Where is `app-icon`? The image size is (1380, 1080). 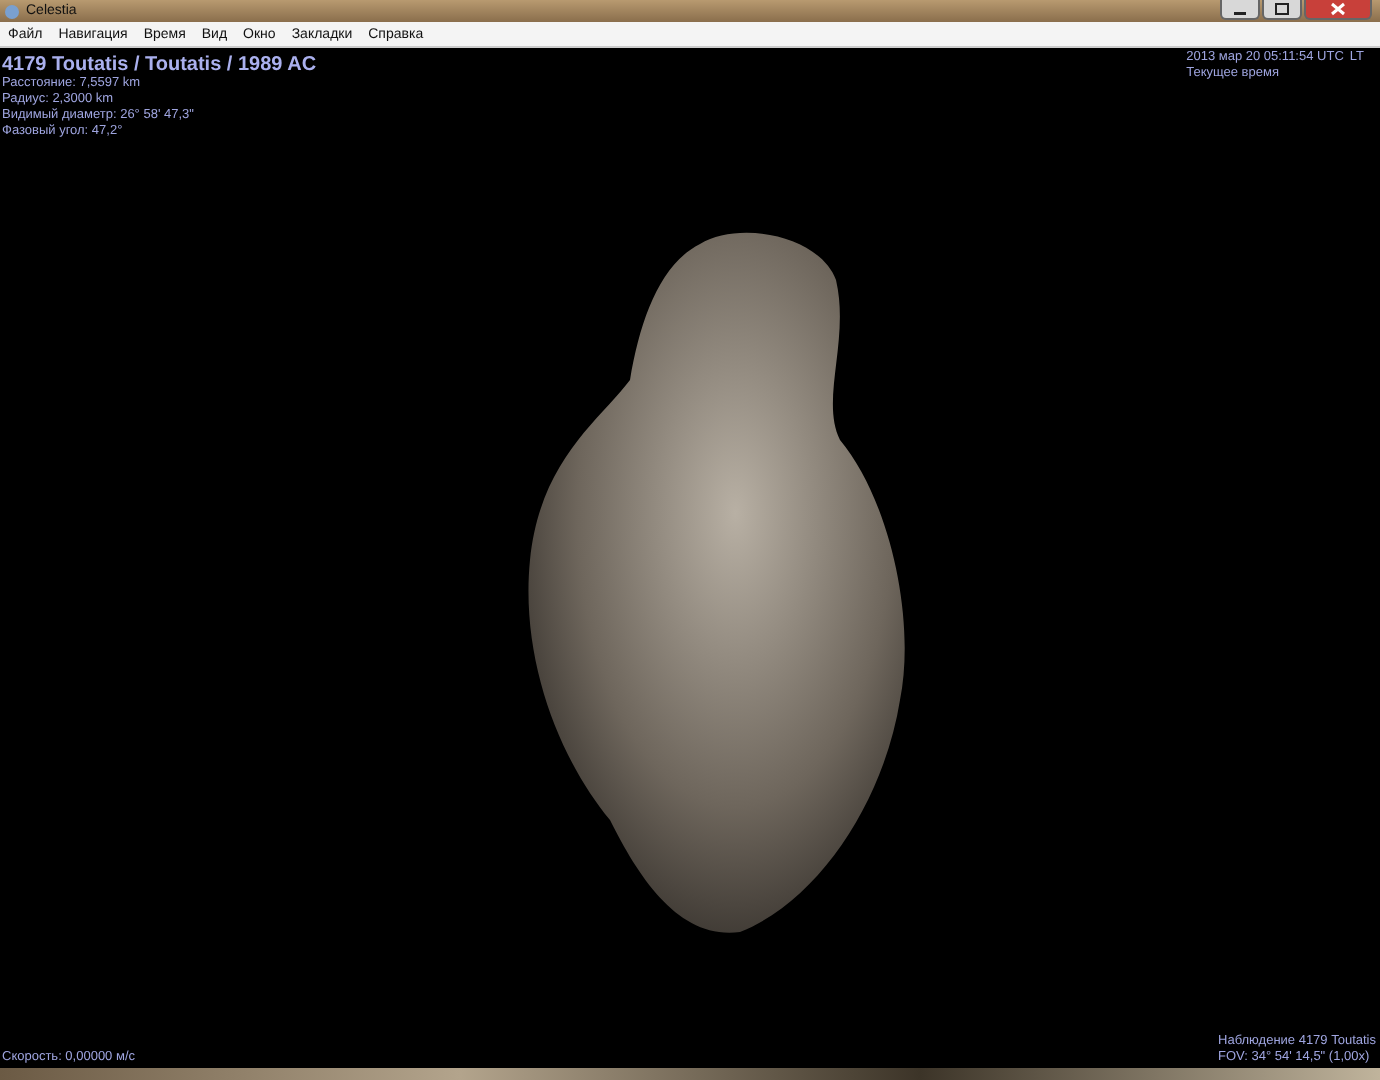
app-icon is located at coordinates (12, 11).